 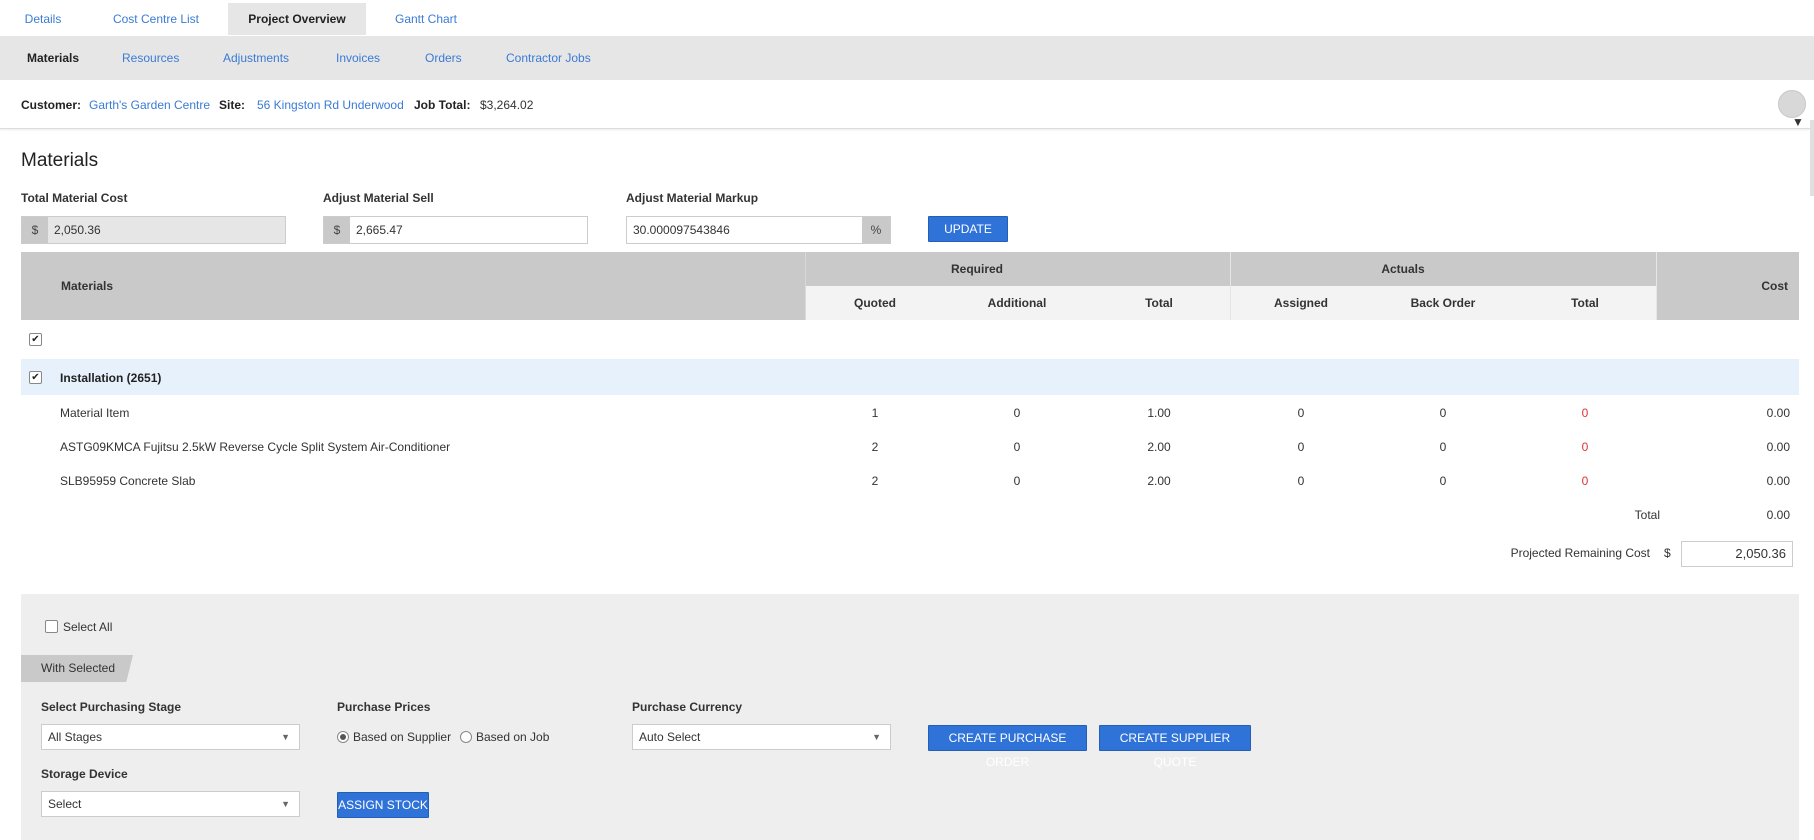 What do you see at coordinates (466, 737) in the screenshot?
I see `radio-unselected-icon` at bounding box center [466, 737].